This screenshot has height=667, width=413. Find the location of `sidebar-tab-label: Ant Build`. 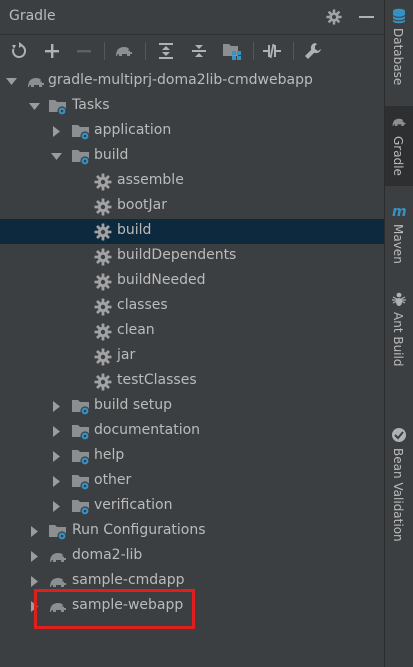

sidebar-tab-label: Ant Build is located at coordinates (398, 339).